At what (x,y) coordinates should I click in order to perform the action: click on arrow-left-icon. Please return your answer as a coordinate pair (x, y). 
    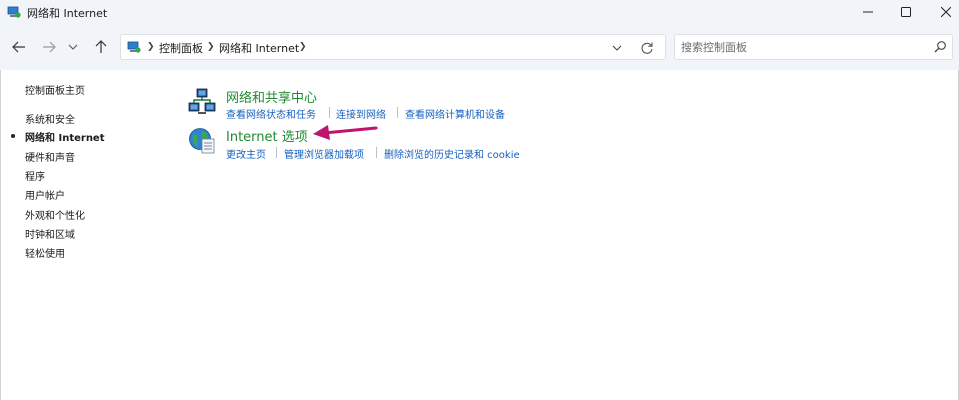
    Looking at the image, I should click on (18, 47).